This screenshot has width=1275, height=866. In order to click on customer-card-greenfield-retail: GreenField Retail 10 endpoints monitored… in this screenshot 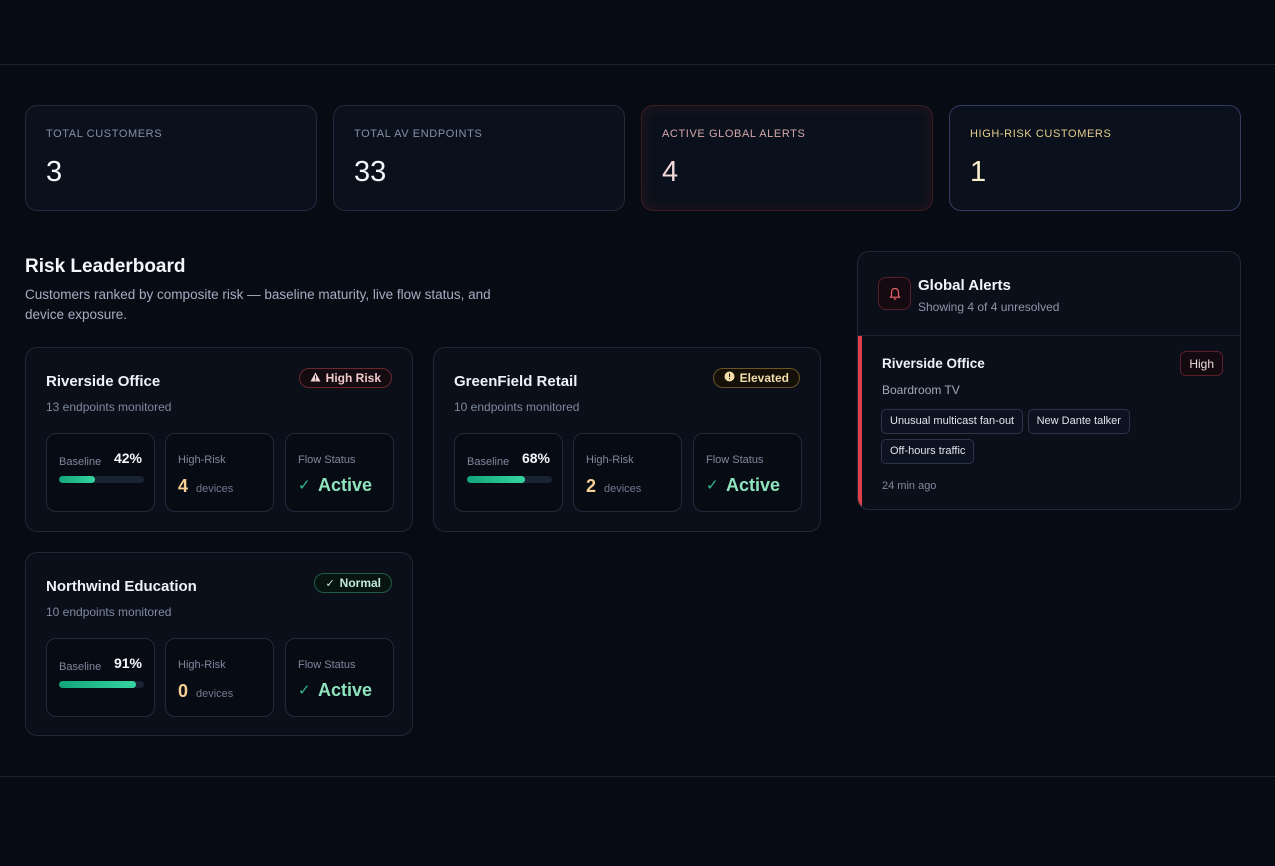, I will do `click(627, 439)`.